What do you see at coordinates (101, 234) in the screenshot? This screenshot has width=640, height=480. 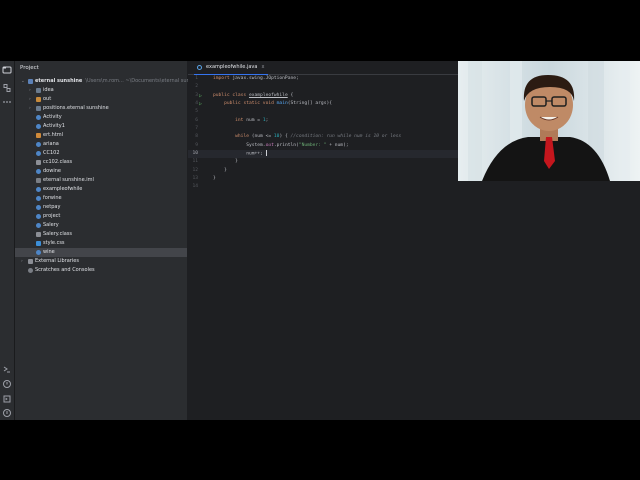 I see `tree-item: Salery.class` at bounding box center [101, 234].